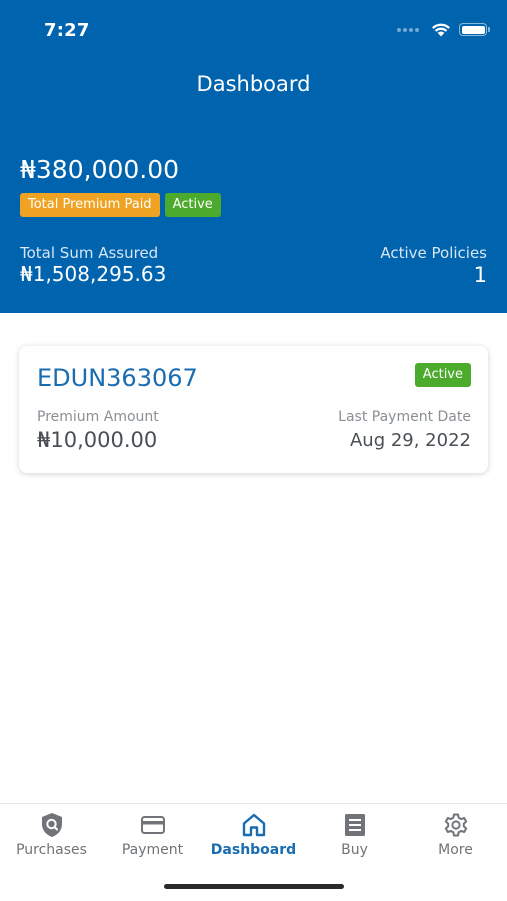 The width and height of the screenshot is (507, 901). What do you see at coordinates (152, 850) in the screenshot?
I see `tab-payment-label: Payment` at bounding box center [152, 850].